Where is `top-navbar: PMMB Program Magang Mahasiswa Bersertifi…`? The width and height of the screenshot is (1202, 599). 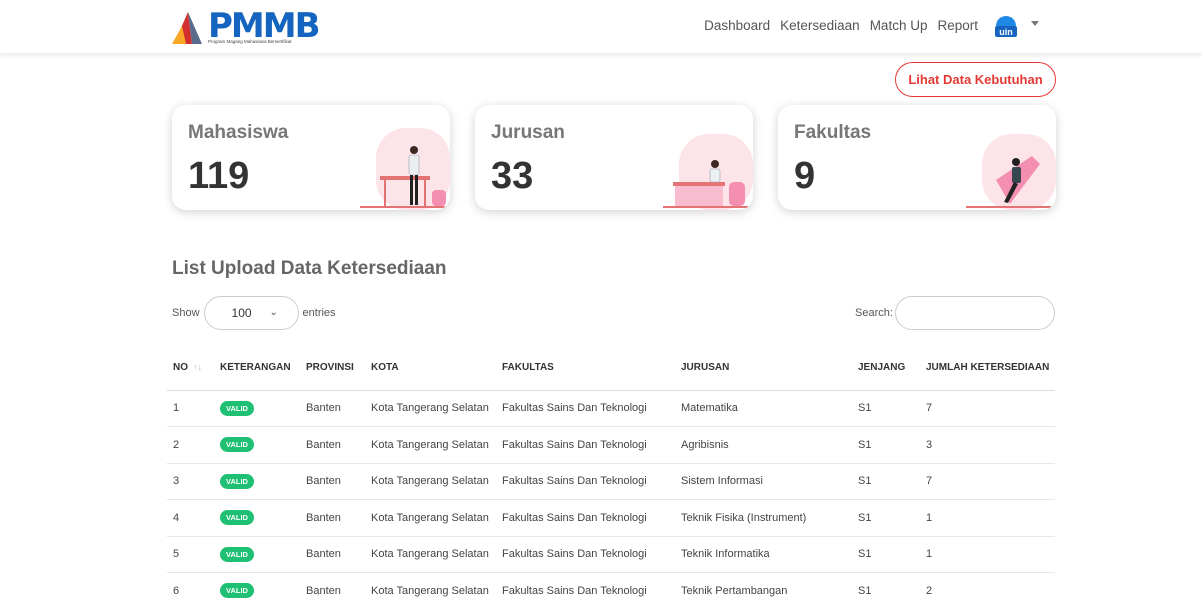
top-navbar: PMMB Program Magang Mahasiswa Bersertifi… is located at coordinates (601, 27).